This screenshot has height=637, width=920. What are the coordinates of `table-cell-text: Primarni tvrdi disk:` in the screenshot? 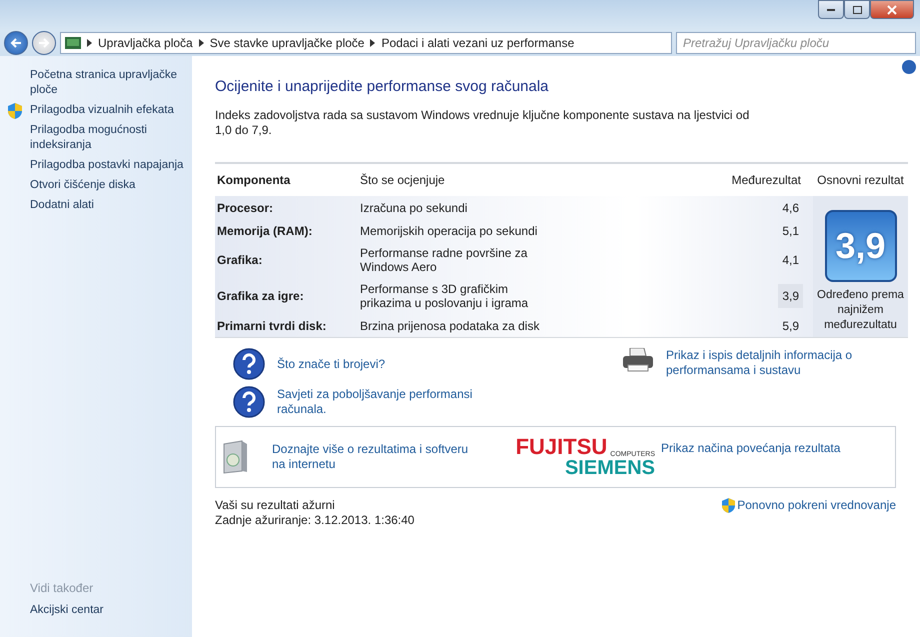 It's located at (272, 326).